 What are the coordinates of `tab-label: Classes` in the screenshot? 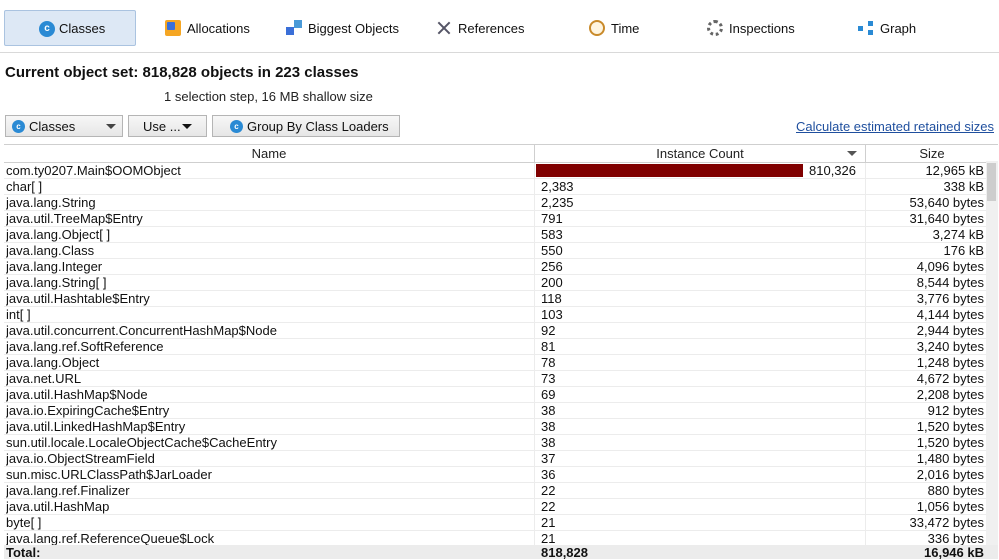 It's located at (82, 28).